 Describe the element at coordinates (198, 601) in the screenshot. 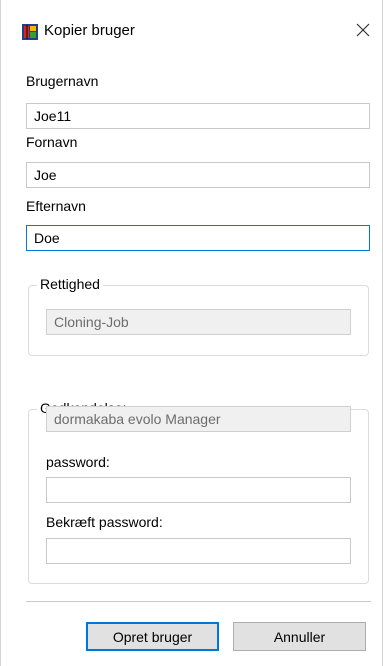

I see `separator` at that location.